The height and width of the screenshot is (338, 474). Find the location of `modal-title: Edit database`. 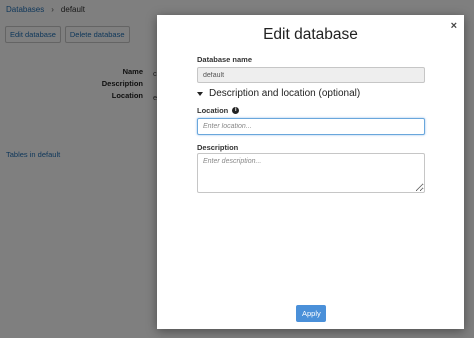

modal-title: Edit database is located at coordinates (310, 34).